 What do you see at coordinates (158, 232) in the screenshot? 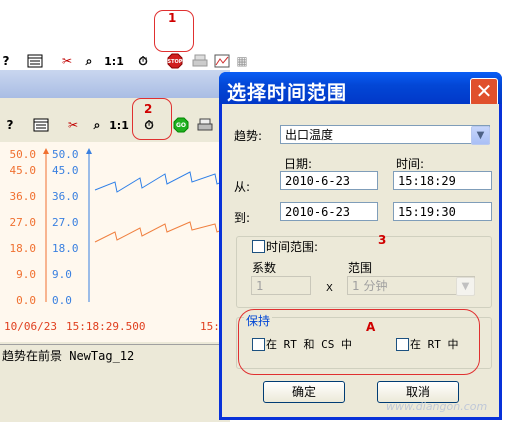
I see `series-orange-line` at bounding box center [158, 232].